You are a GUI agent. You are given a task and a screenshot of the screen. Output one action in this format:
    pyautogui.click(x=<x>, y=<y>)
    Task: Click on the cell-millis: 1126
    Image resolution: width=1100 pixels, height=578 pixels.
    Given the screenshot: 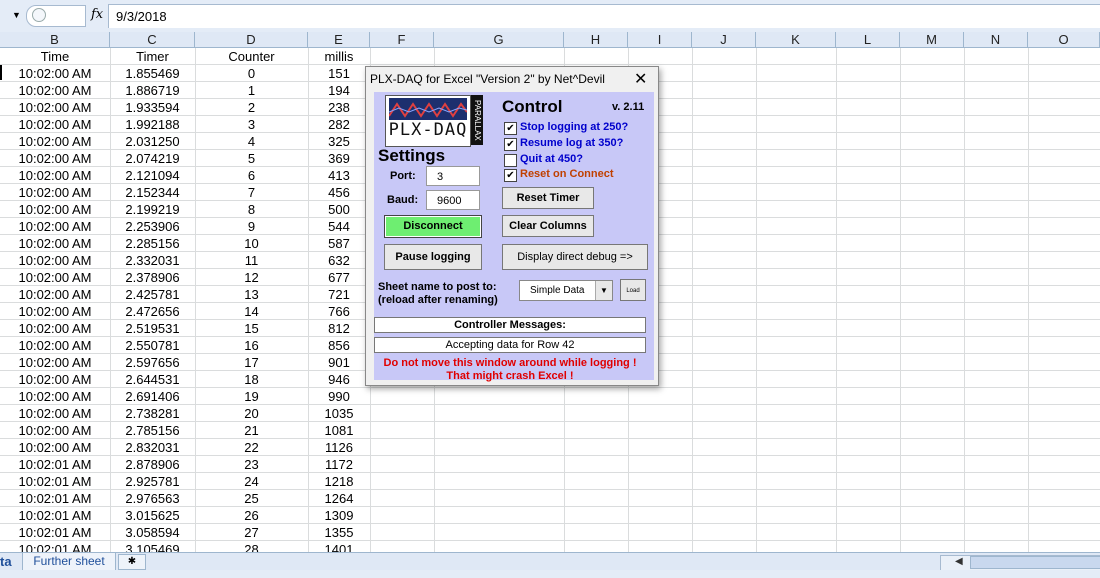 What is the action you would take?
    pyautogui.click(x=339, y=448)
    